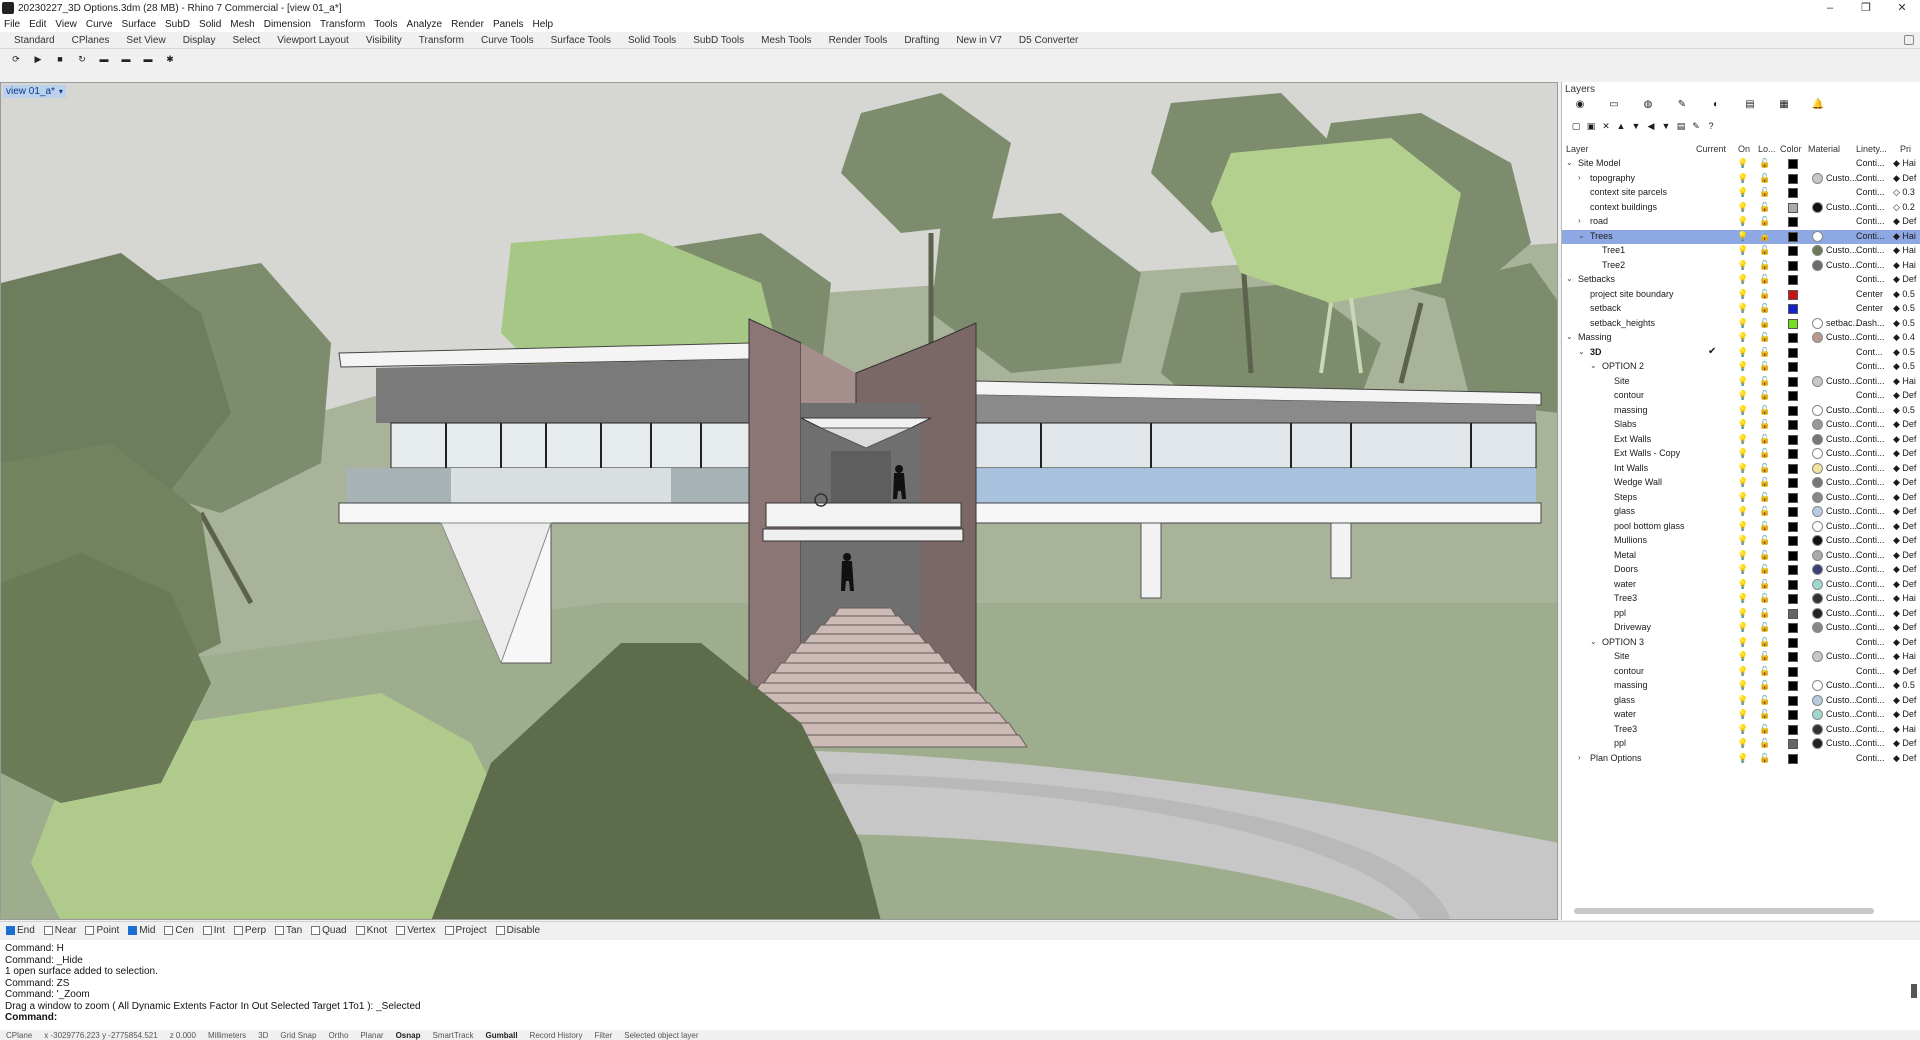 Image resolution: width=1920 pixels, height=1040 pixels. What do you see at coordinates (1613, 265) in the screenshot?
I see `layer-name: Tree2` at bounding box center [1613, 265].